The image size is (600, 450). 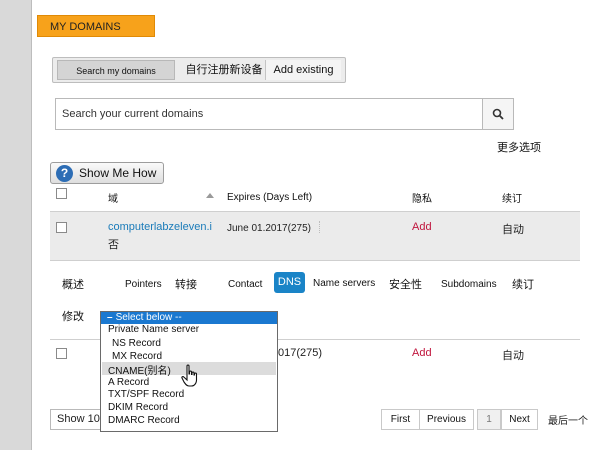 What do you see at coordinates (512, 199) in the screenshot?
I see `col-header-renew: 续订` at bounding box center [512, 199].